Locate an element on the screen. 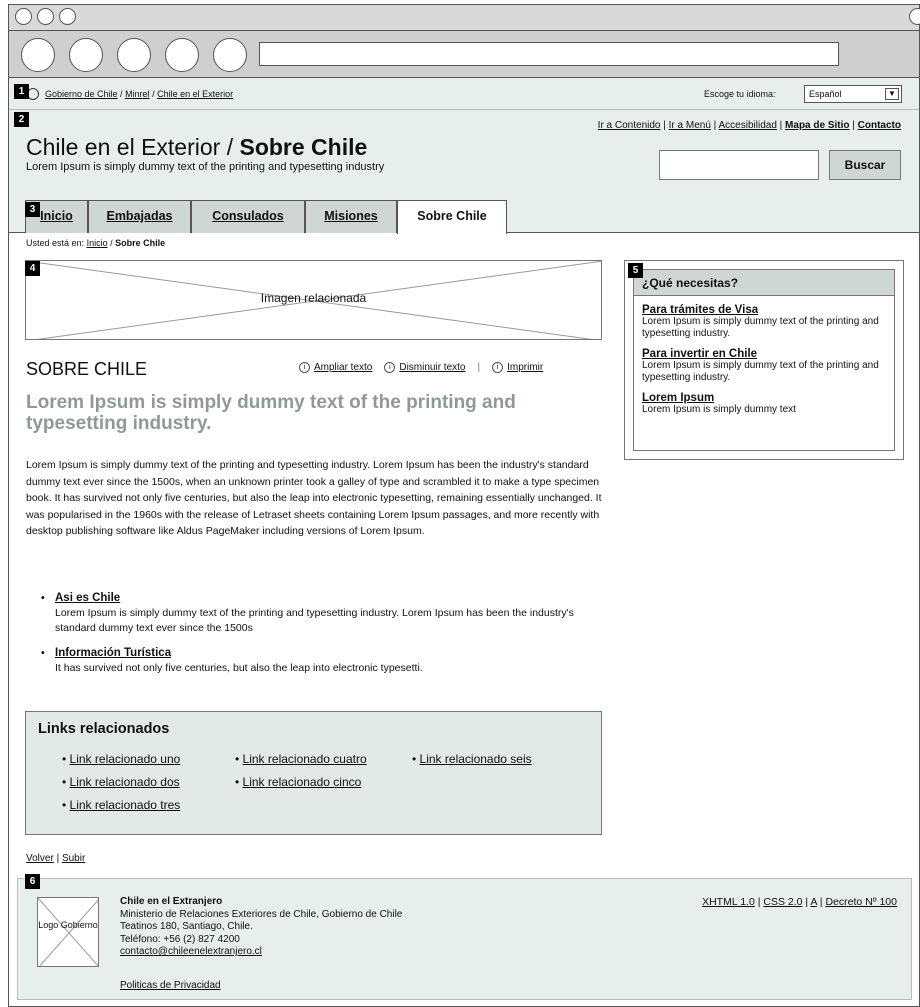 This screenshot has width=920, height=1007. footer-standards: XHTML 1.0 | CSS 2.0 | A | Decreto Nº 100 is located at coordinates (799, 902).